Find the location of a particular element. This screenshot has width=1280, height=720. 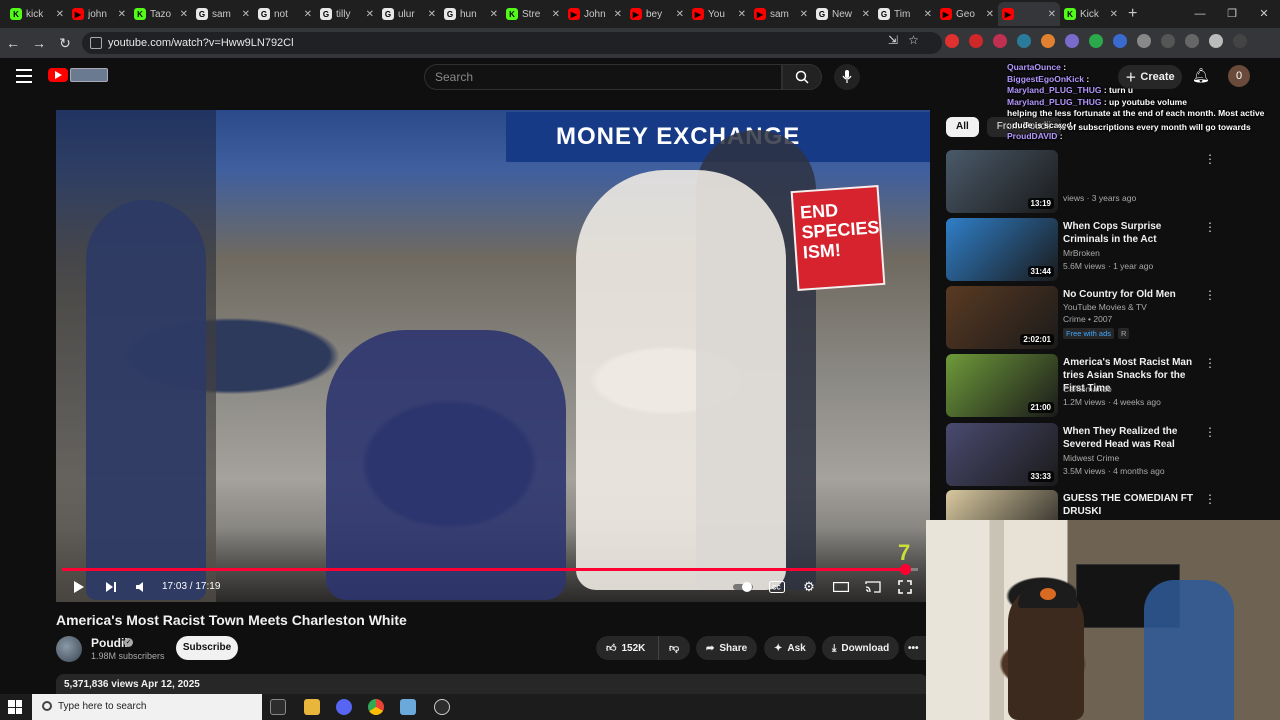

side-panel-icon is located at coordinates (1168, 41).